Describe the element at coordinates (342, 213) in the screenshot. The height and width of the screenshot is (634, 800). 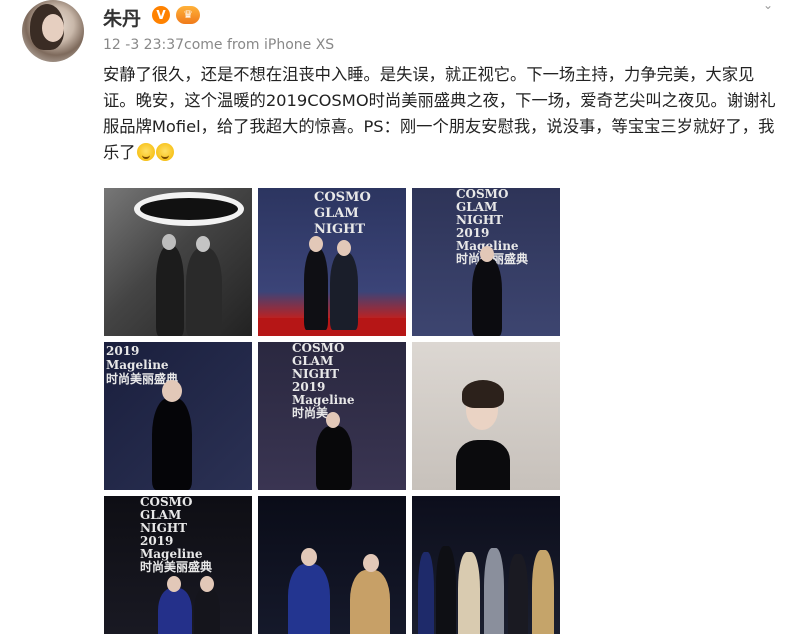
I see `stage-text: COSMO GLAM NIGHT` at that location.